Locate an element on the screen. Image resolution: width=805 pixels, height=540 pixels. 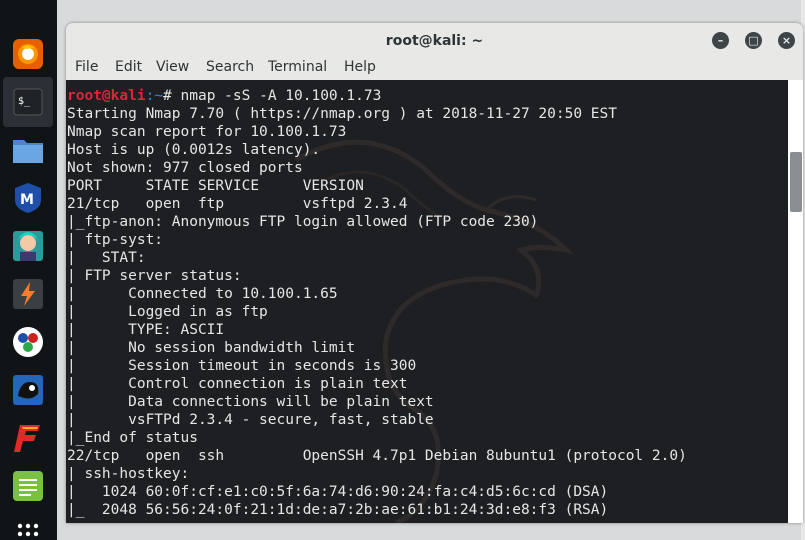
terminal-icon: $_ is located at coordinates (28, 102).